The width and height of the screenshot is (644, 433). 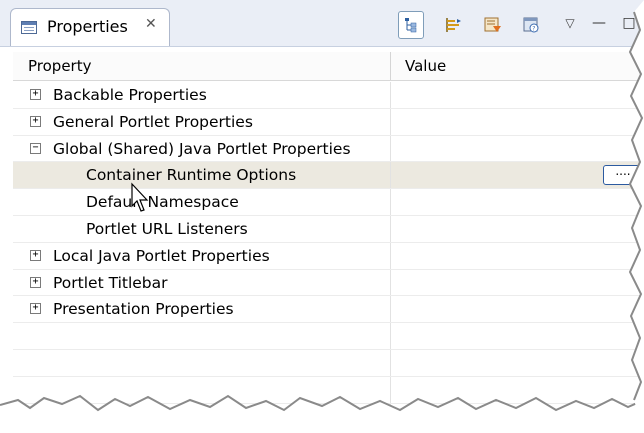 I want to click on restore-default-button: ?, so click(x=532, y=25).